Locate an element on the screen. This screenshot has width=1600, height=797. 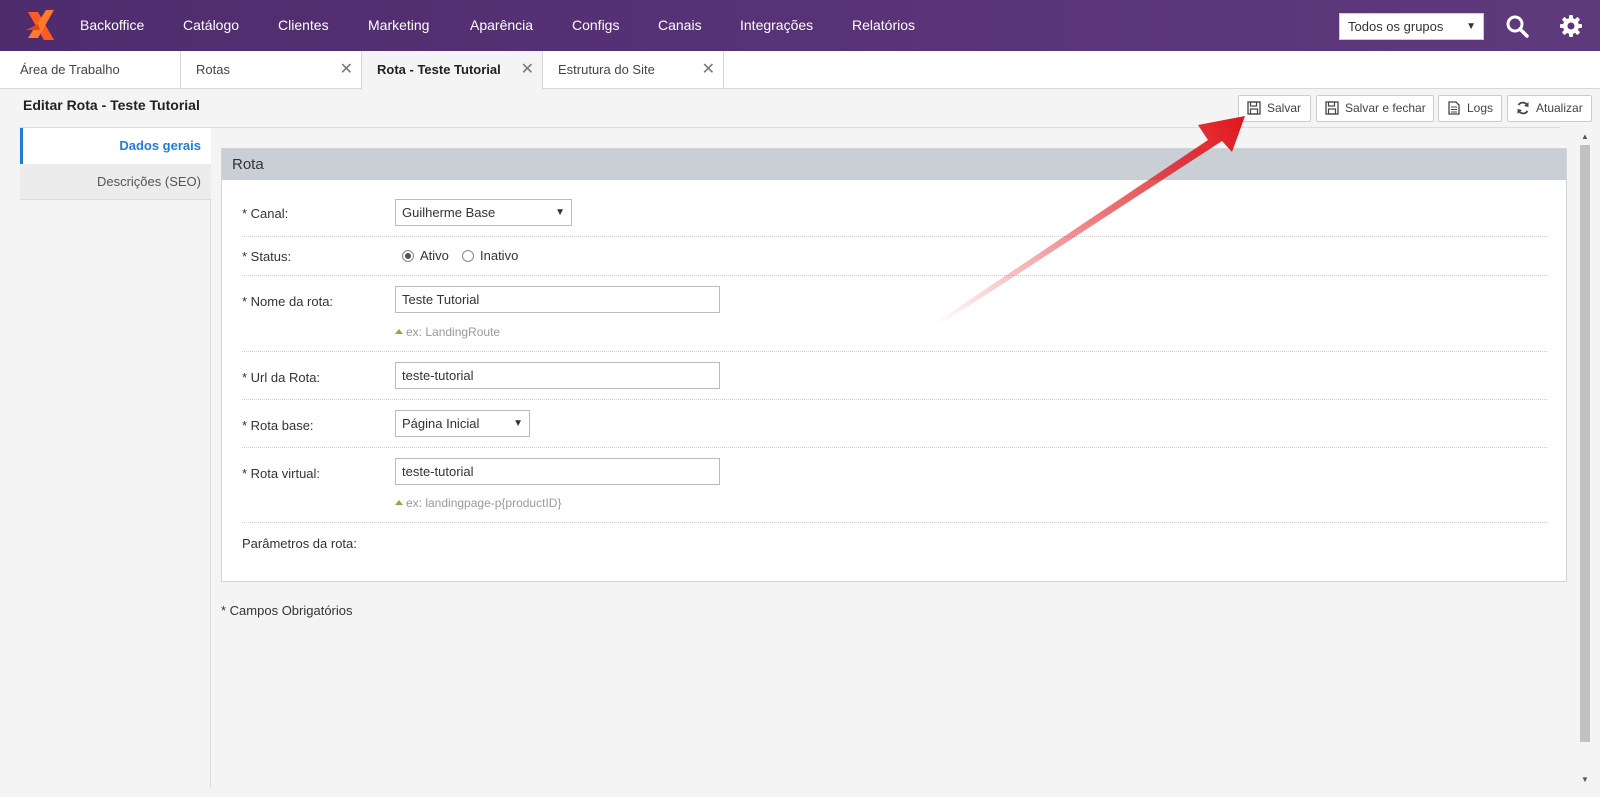
url-label: * Url da Rota: is located at coordinates (281, 377).